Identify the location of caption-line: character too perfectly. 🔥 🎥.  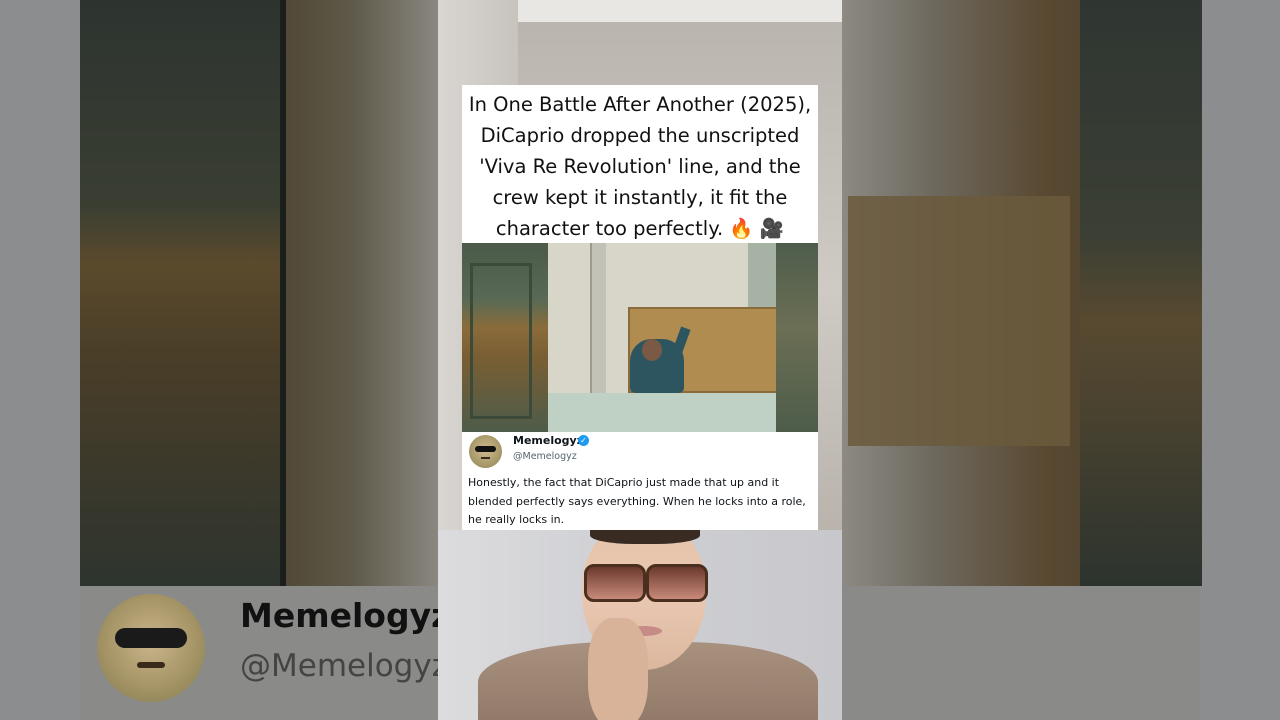
(640, 228).